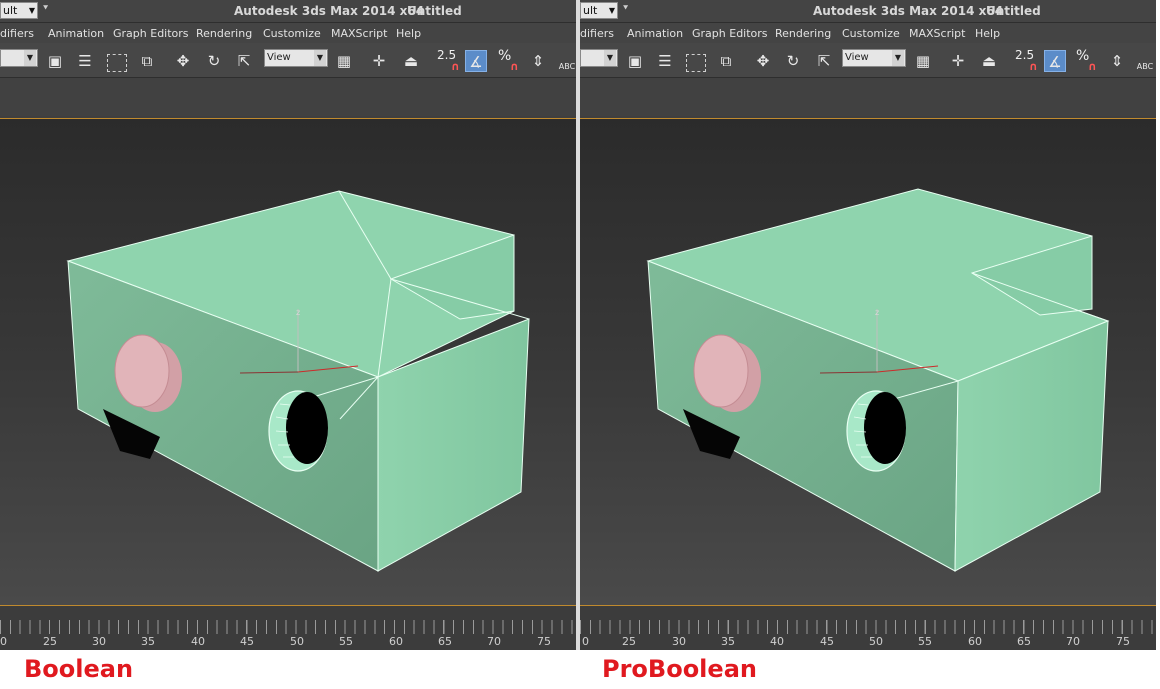  Describe the element at coordinates (79, 669) in the screenshot. I see `caption-boolean: Boolean` at that location.